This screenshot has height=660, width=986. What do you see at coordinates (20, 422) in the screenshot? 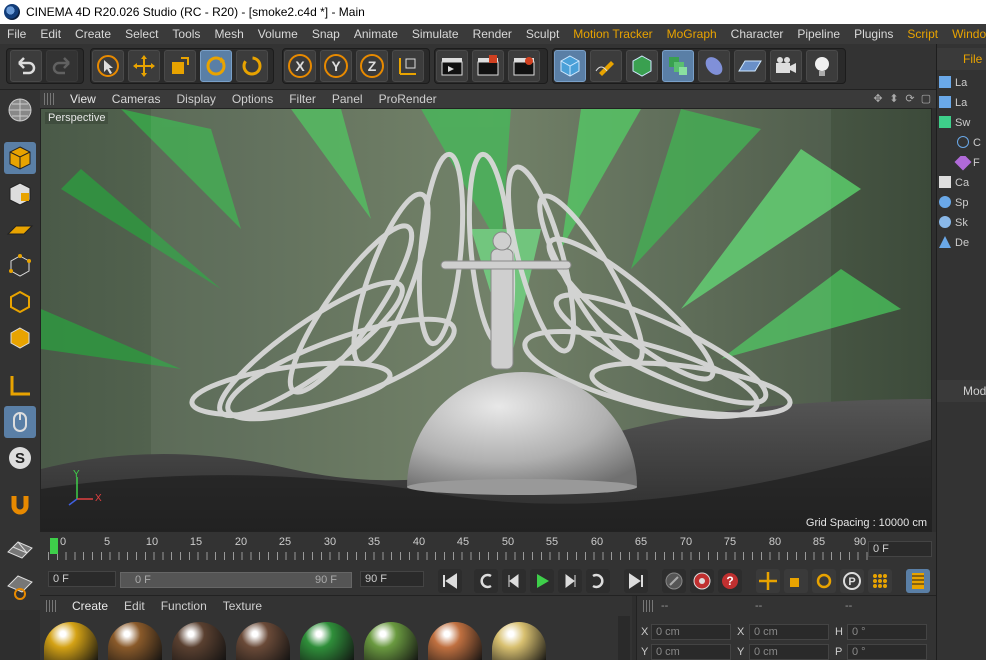
I see `tweak-mode-button` at bounding box center [20, 422].